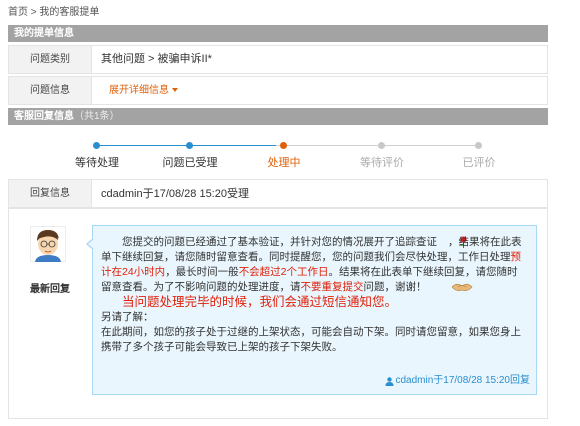  What do you see at coordinates (332, 287) in the screenshot?
I see `reply-highlight-no-repeat: 不要重复提交` at bounding box center [332, 287].